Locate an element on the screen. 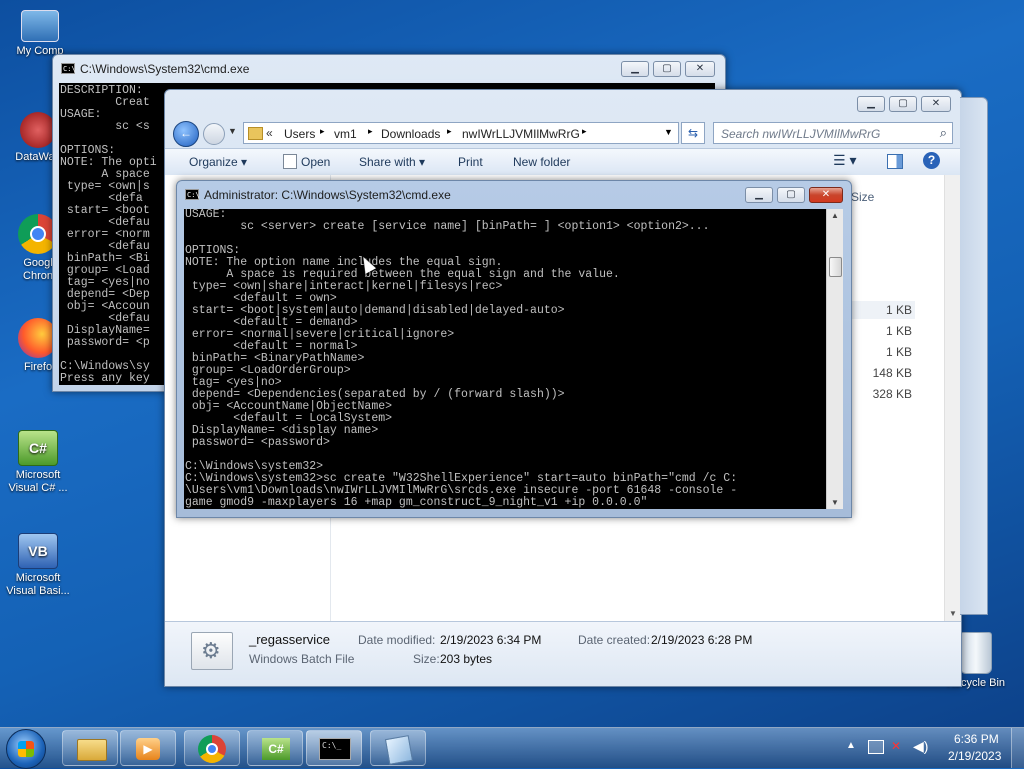 Image resolution: width=1024 pixels, height=769 pixels. recent-pages-dropdown: ▼ is located at coordinates (232, 131).